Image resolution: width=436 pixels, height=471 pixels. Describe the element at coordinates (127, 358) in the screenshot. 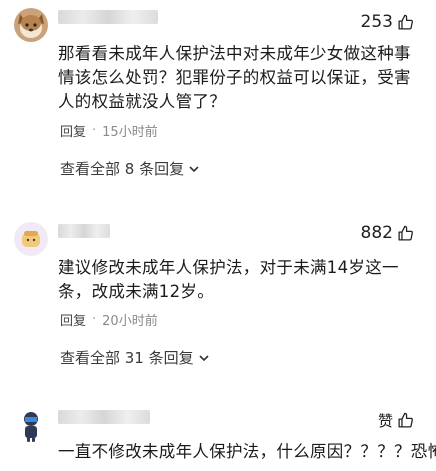

I see `view-replies-label: 查看全部 31 条回复` at that location.